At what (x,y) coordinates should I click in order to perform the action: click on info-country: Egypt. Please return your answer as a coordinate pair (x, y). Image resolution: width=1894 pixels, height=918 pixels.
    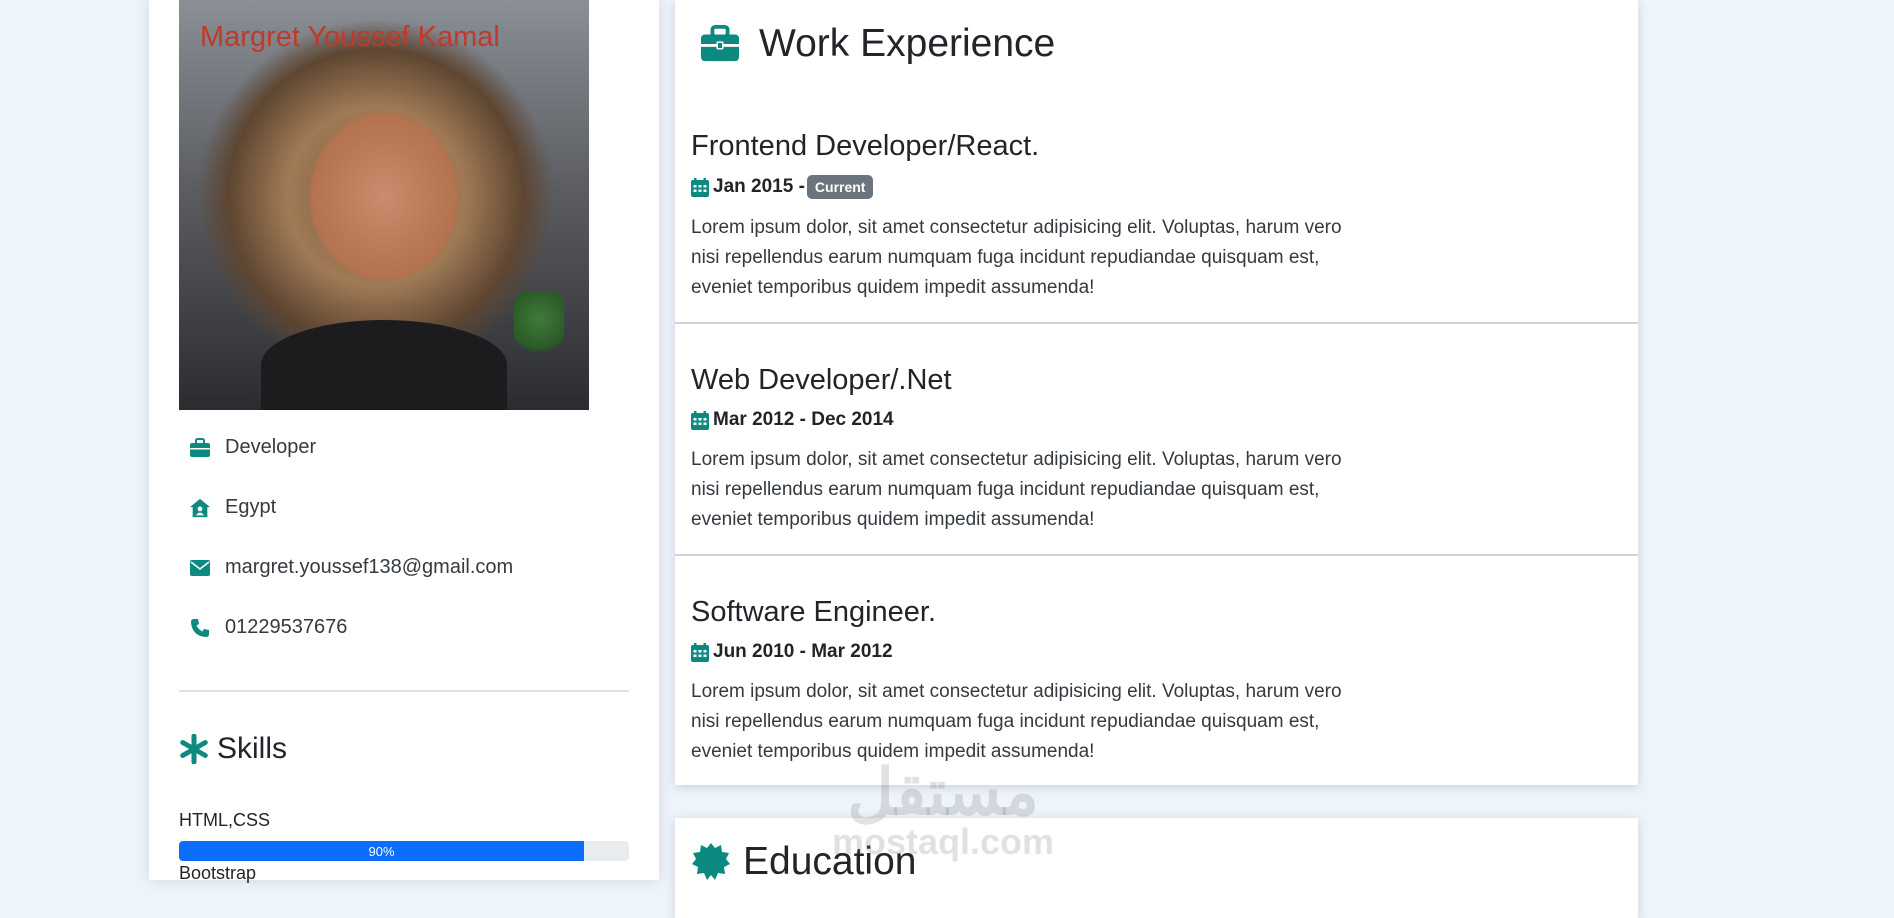
    Looking at the image, I should click on (232, 507).